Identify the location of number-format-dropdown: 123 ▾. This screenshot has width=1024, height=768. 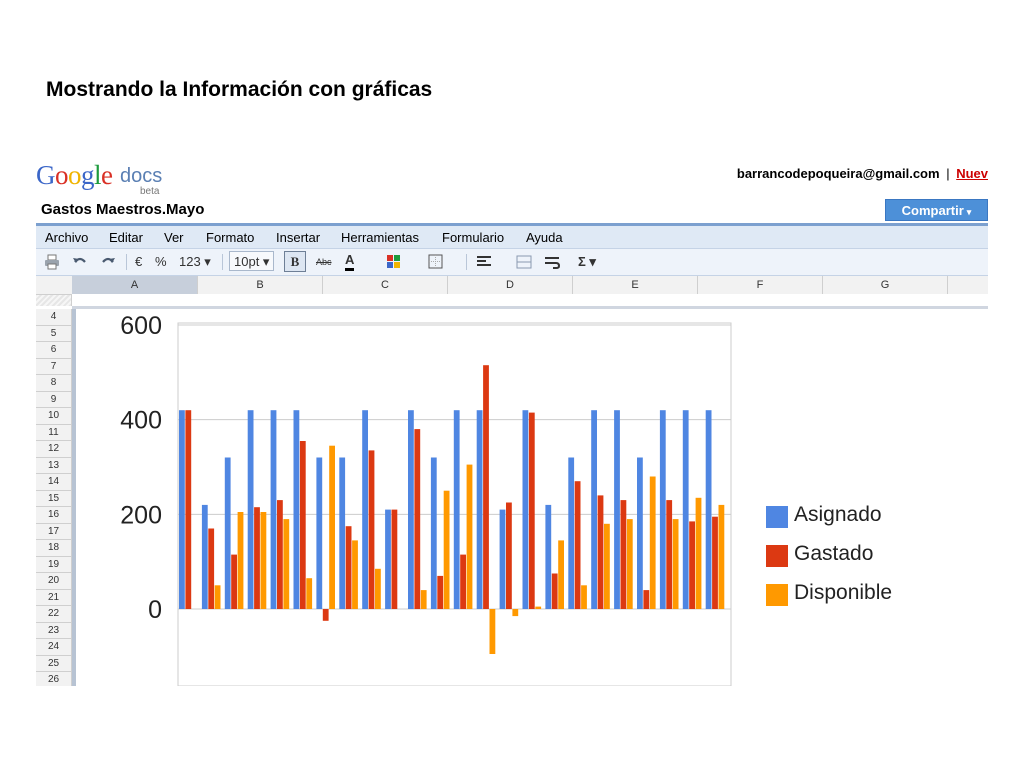
(195, 262).